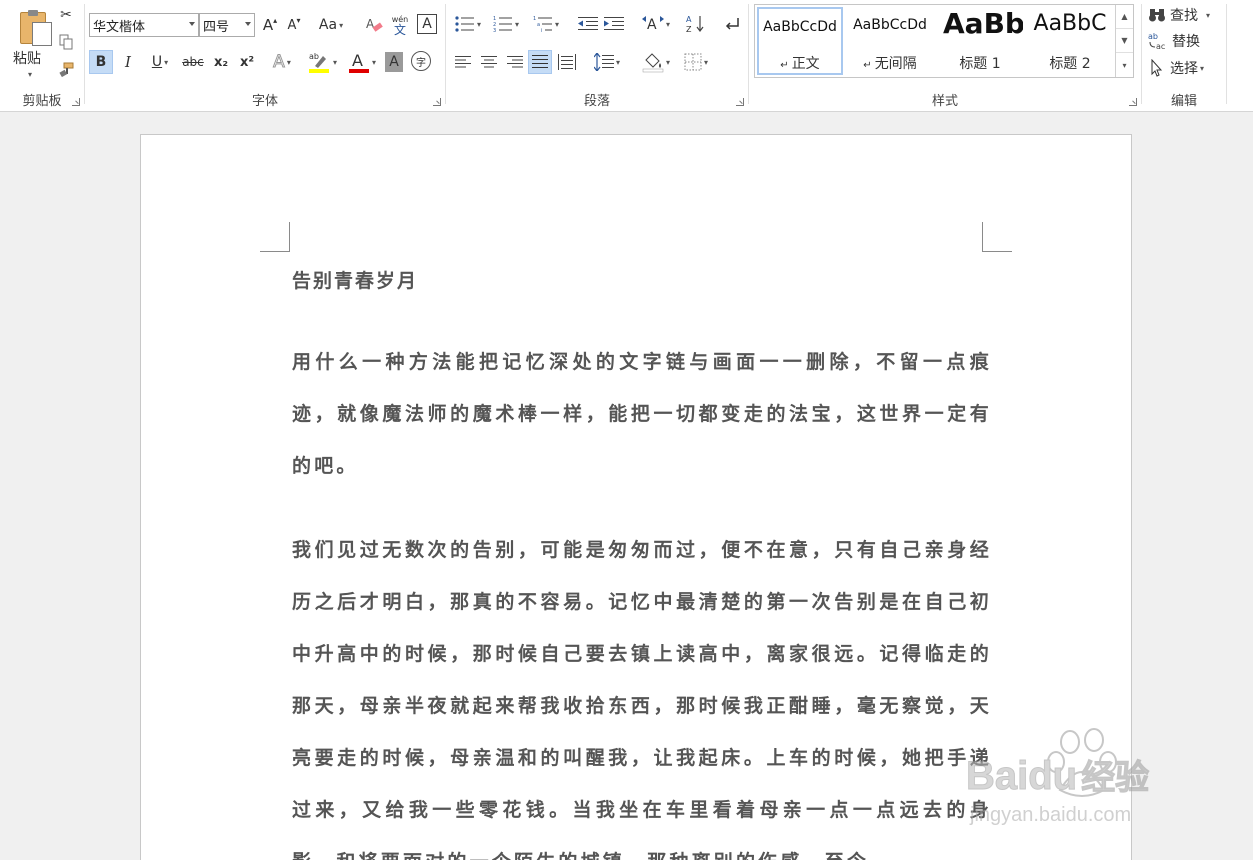 This screenshot has height=860, width=1253. Describe the element at coordinates (1115, 778) in the screenshot. I see `watermark-suffix-label: 经验` at that location.